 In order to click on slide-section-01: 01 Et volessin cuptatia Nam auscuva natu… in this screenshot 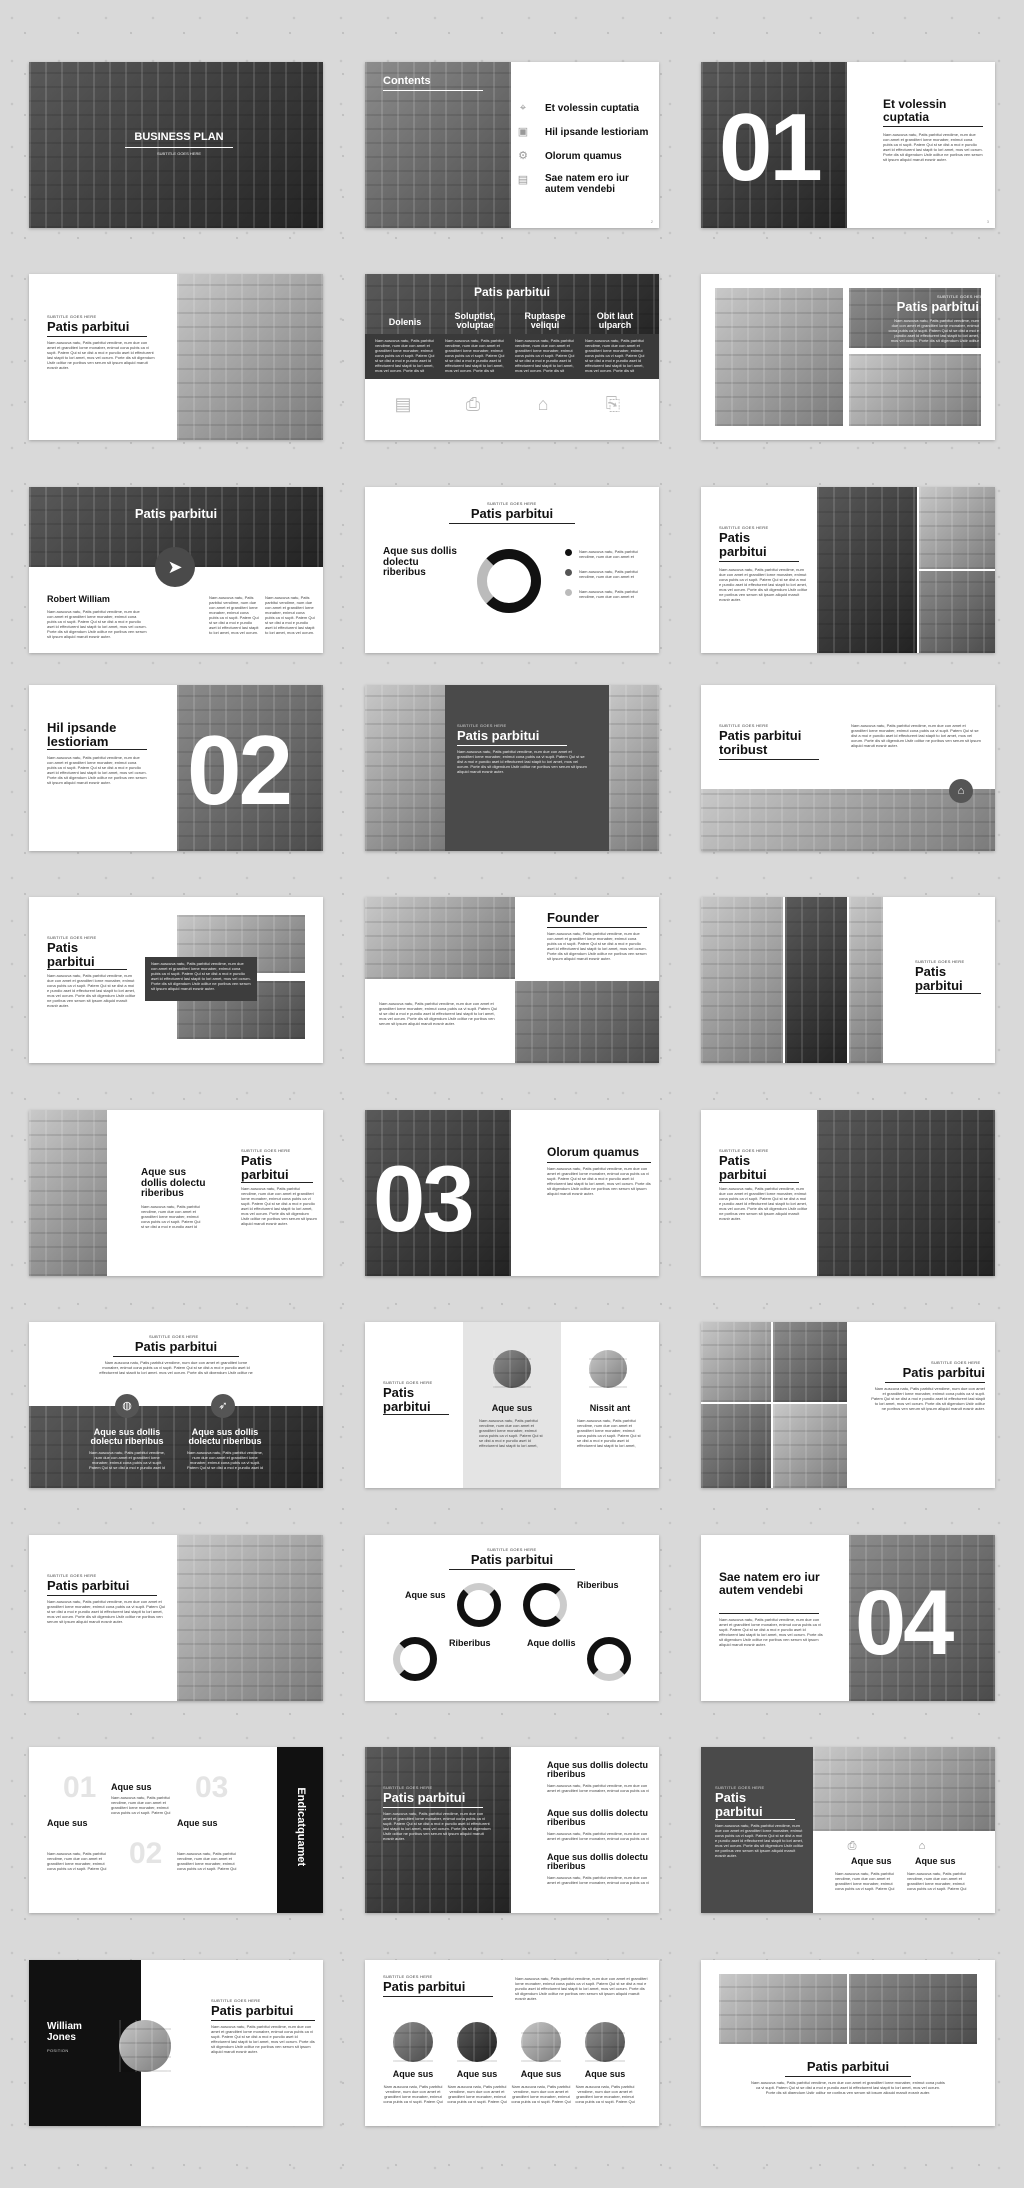, I will do `click(848, 145)`.